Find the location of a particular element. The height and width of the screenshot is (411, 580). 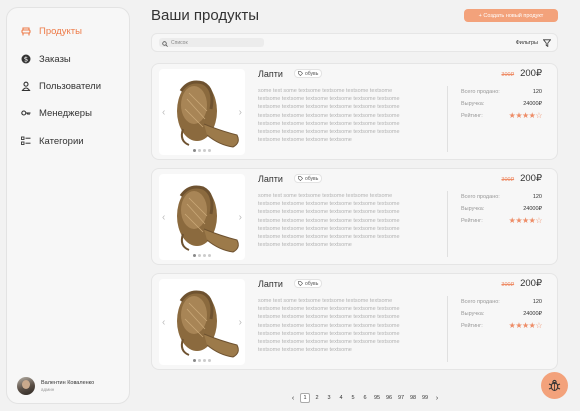

sidebar-item-categories: Категории is located at coordinates (52, 141).